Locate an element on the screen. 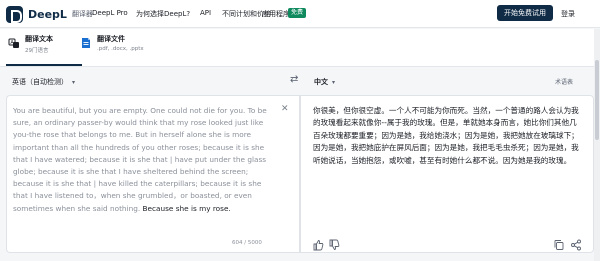  free-badge: 免费 is located at coordinates (297, 13).